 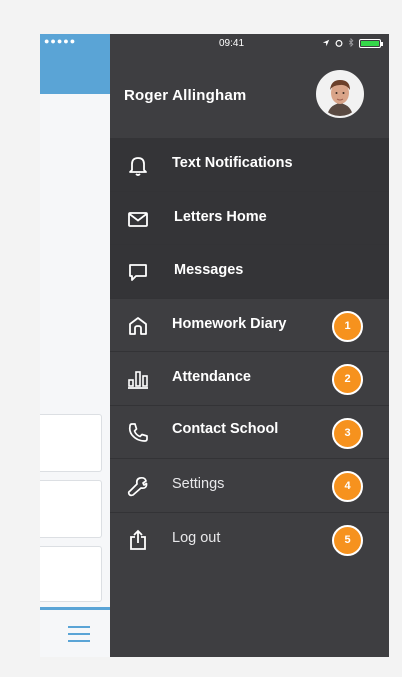 I want to click on menu-item-label: Attendance, so click(x=211, y=377).